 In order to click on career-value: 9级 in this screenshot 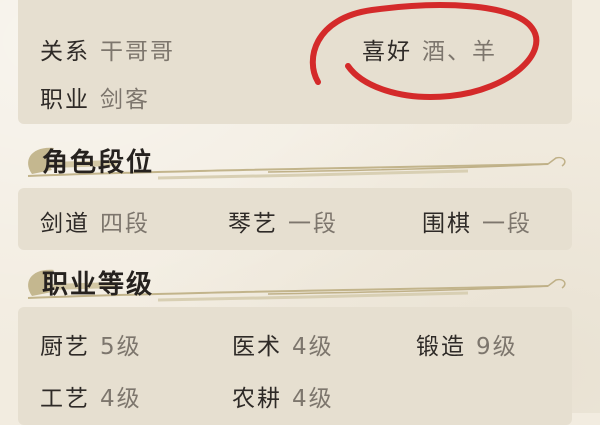, I will do `click(497, 347)`.